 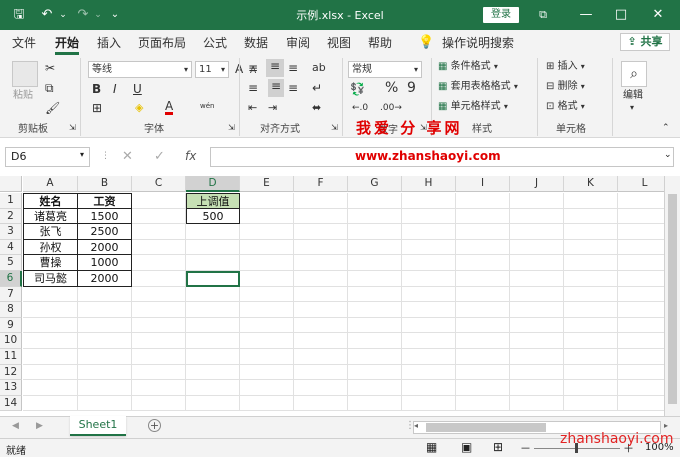 What do you see at coordinates (213, 325) in the screenshot?
I see `cell-d9` at bounding box center [213, 325].